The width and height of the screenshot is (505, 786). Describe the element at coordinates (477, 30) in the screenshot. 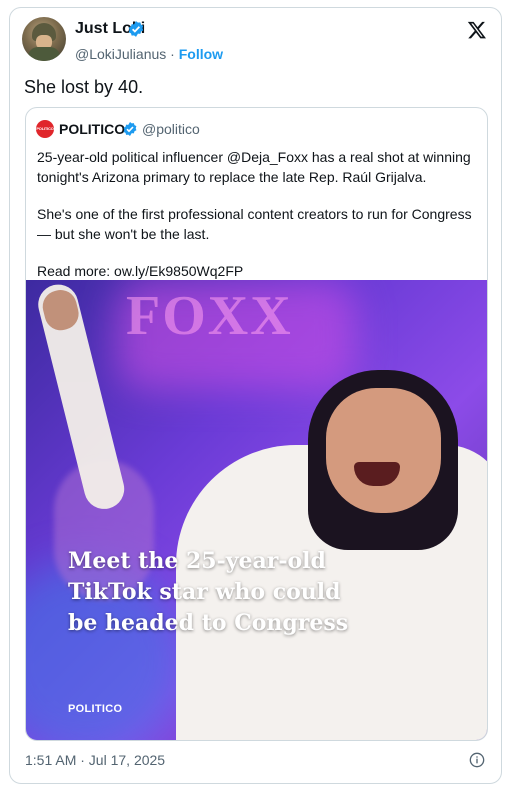

I see `x-logo-icon` at that location.